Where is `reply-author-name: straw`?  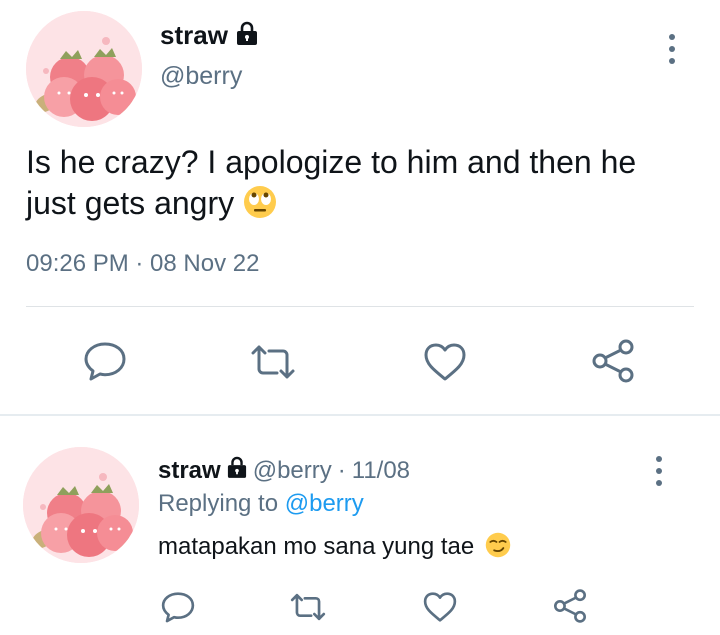
reply-author-name: straw is located at coordinates (189, 471).